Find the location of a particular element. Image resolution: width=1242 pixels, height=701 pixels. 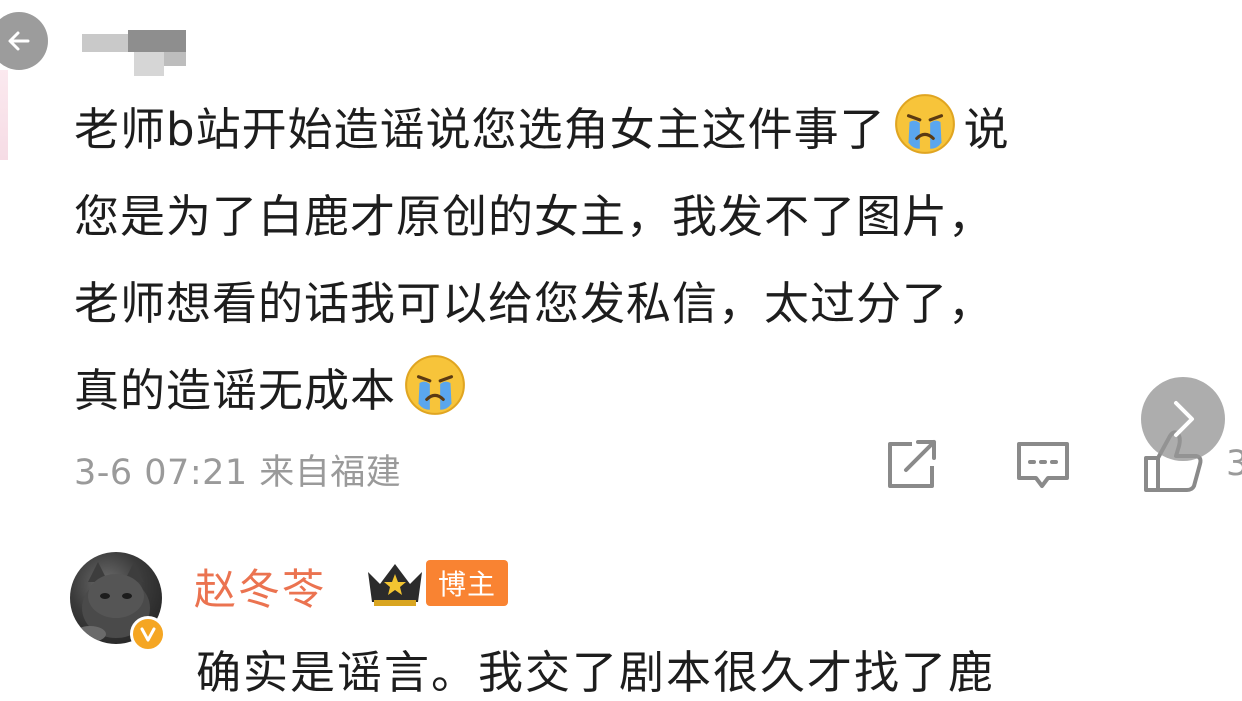

back-button is located at coordinates (24, 41).